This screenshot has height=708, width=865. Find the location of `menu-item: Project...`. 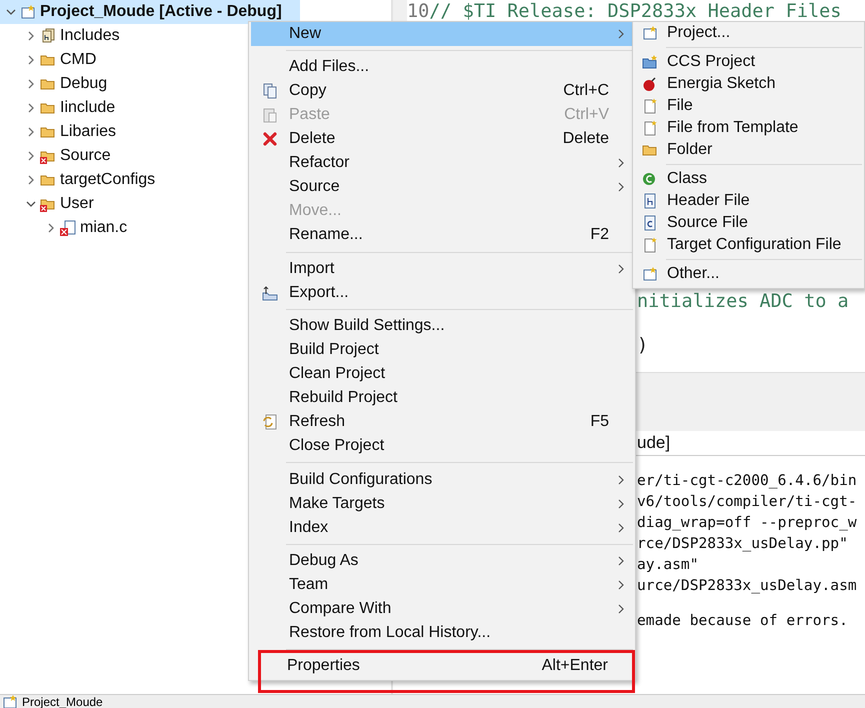

menu-item: Project... is located at coordinates (748, 33).